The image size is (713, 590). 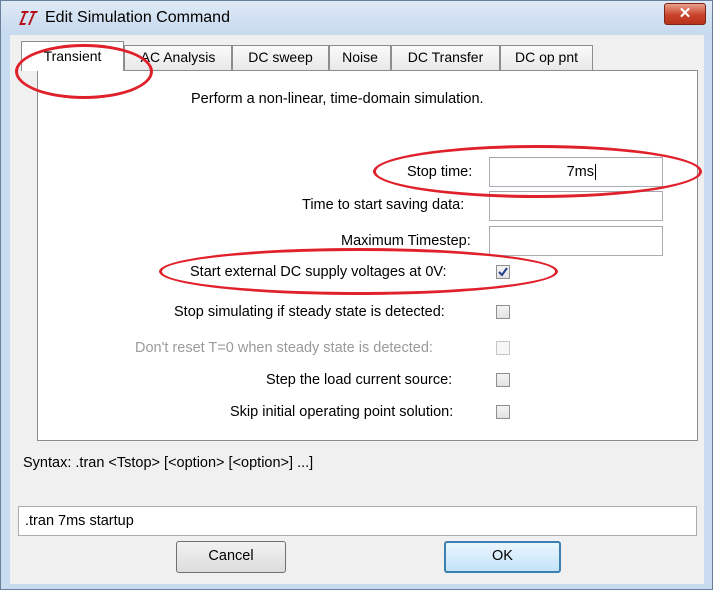 I want to click on option-label: Start external DC supply voltages at 0V:, so click(x=318, y=272).